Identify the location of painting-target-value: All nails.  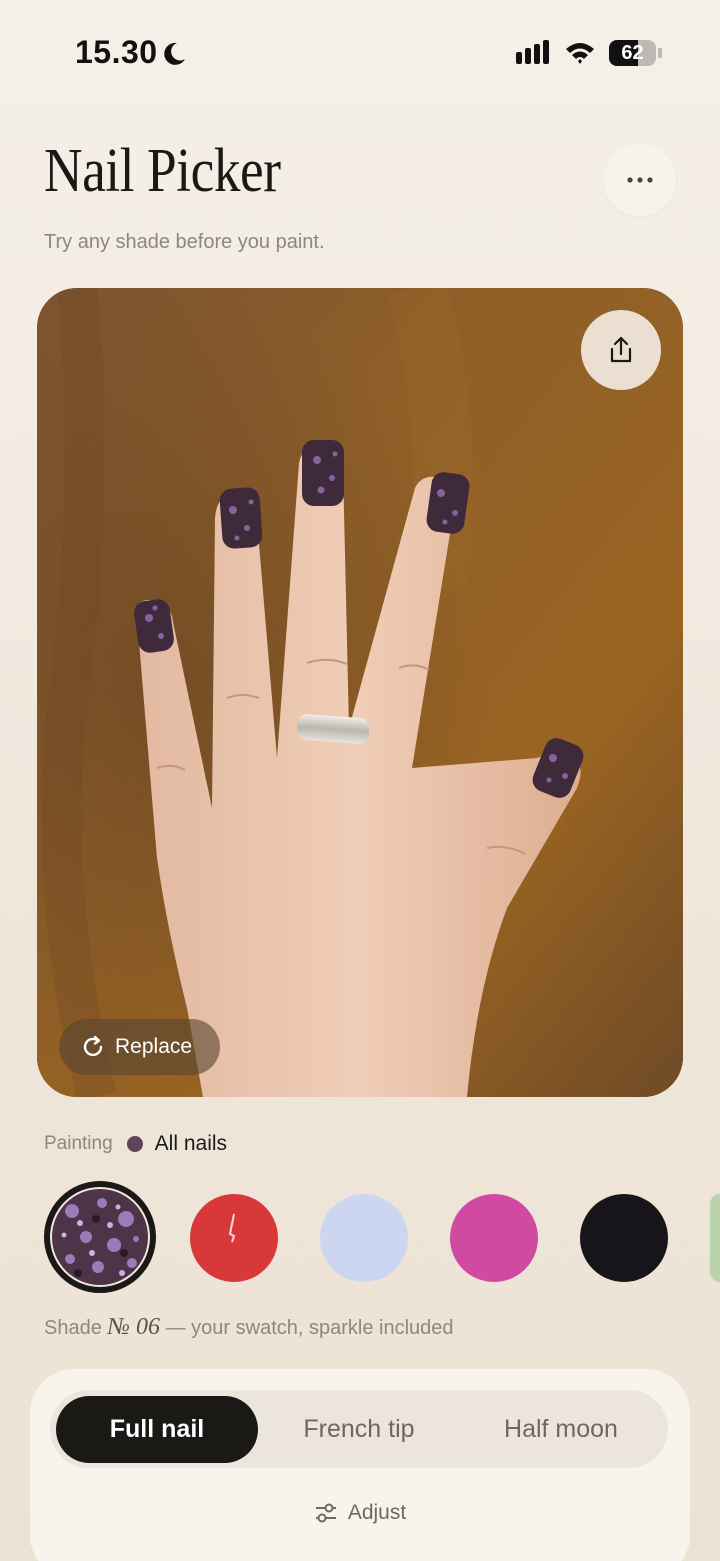
(191, 1144).